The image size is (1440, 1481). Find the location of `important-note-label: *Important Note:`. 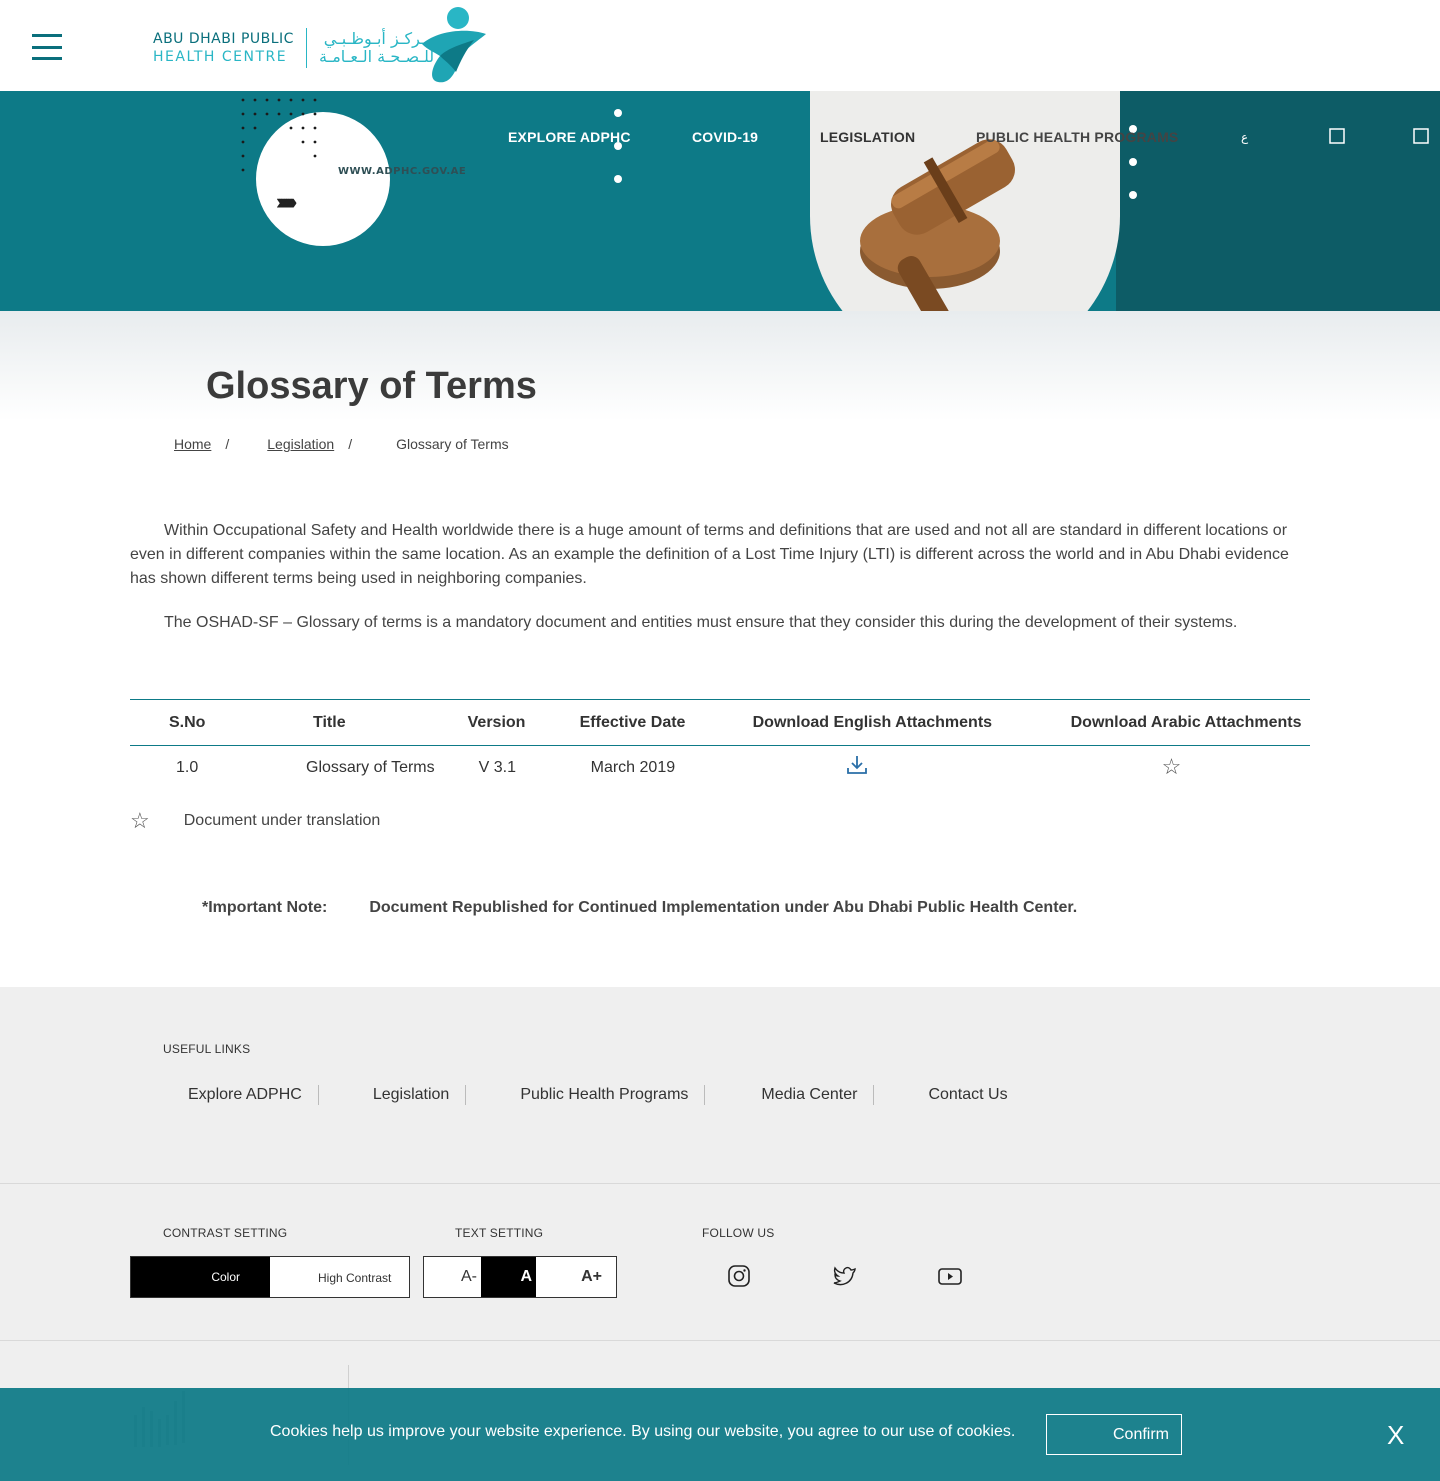

important-note-label: *Important Note: is located at coordinates (265, 907).